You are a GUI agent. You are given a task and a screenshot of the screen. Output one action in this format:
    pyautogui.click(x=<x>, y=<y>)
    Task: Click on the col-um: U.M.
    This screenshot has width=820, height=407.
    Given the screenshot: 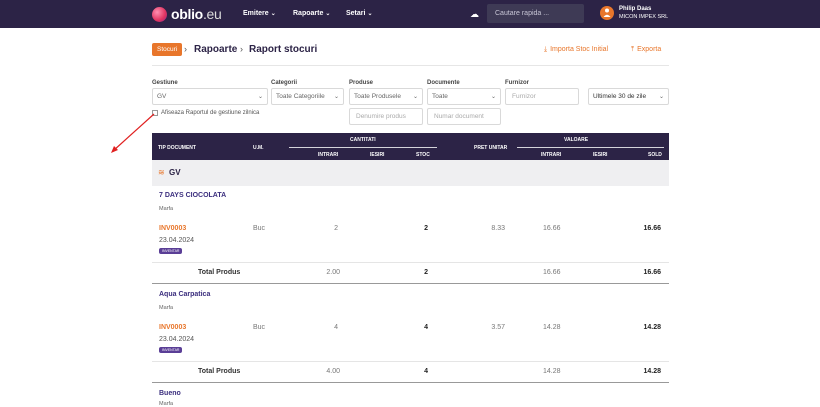 What is the action you would take?
    pyautogui.click(x=258, y=148)
    